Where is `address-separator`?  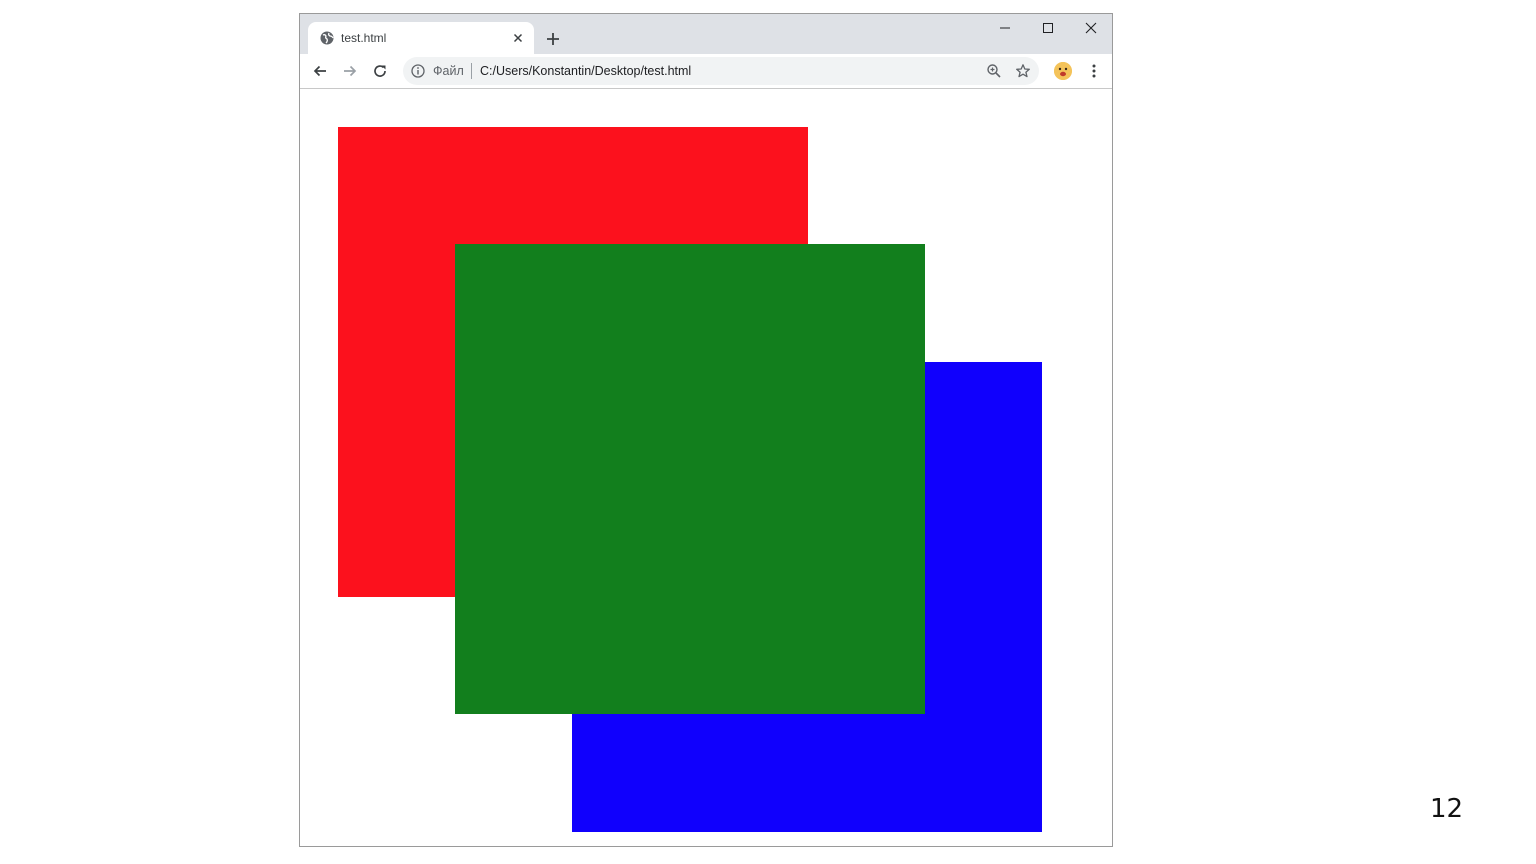
address-separator is located at coordinates (471, 71).